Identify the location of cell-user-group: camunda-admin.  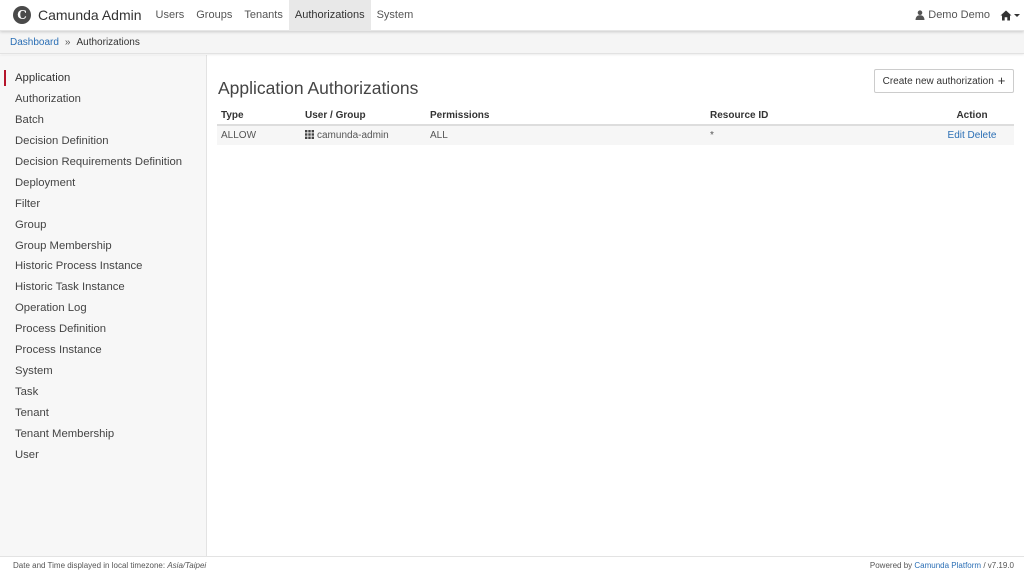
(363, 135).